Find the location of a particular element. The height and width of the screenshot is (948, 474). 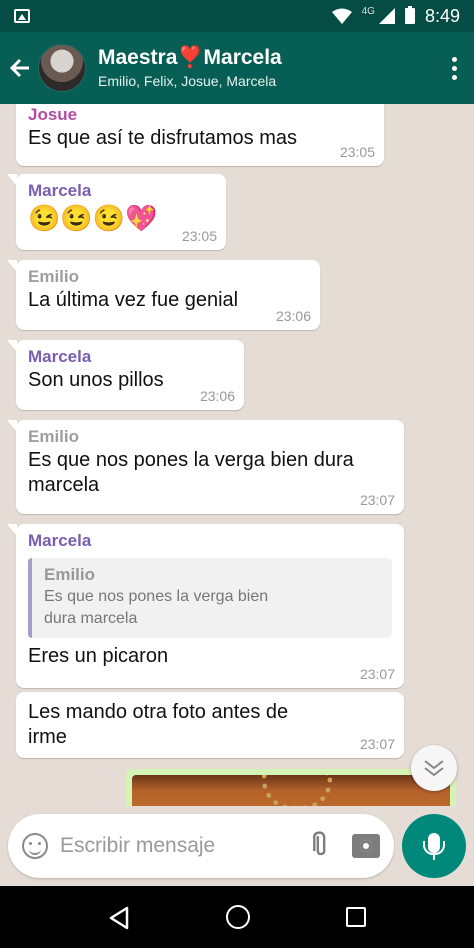

mic-button is located at coordinates (434, 846).